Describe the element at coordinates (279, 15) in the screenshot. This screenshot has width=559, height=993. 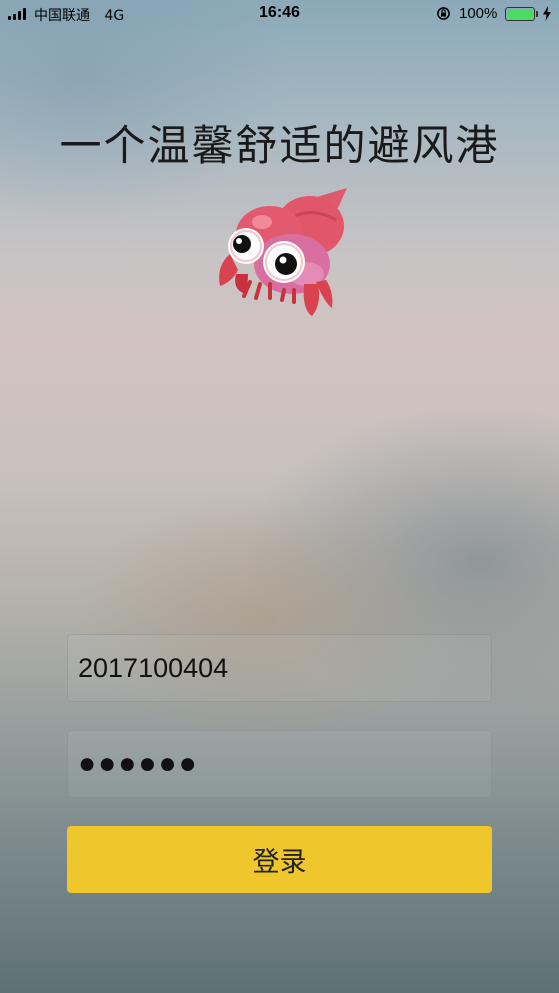
I see `status-bar: 中国联通 4G 16:46 100%` at that location.